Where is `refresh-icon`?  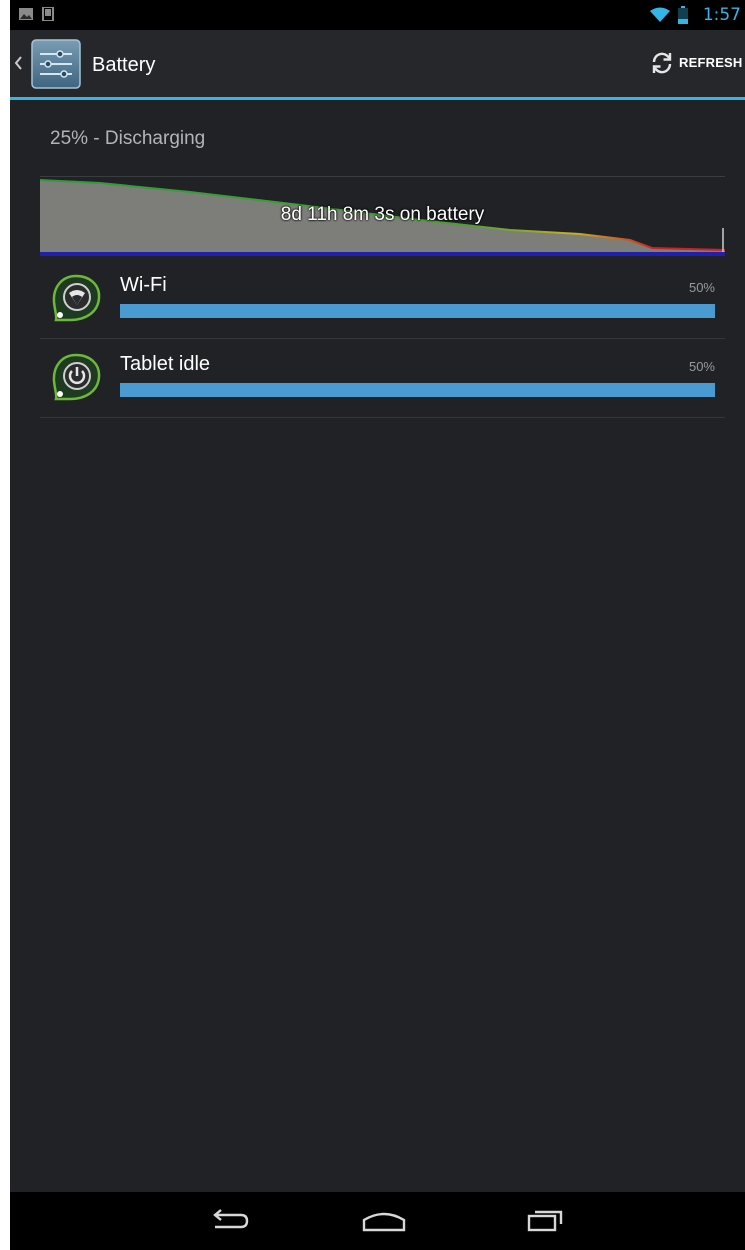 refresh-icon is located at coordinates (662, 63).